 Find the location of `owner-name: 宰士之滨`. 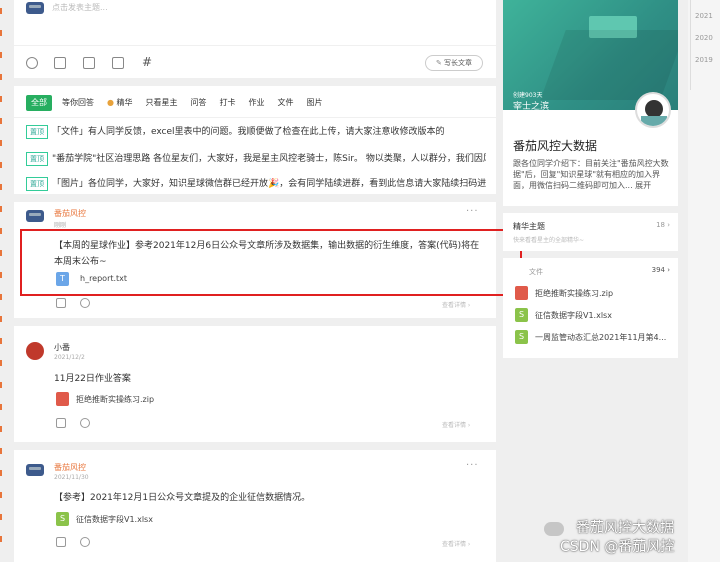

owner-name: 宰士之滨 is located at coordinates (531, 105).